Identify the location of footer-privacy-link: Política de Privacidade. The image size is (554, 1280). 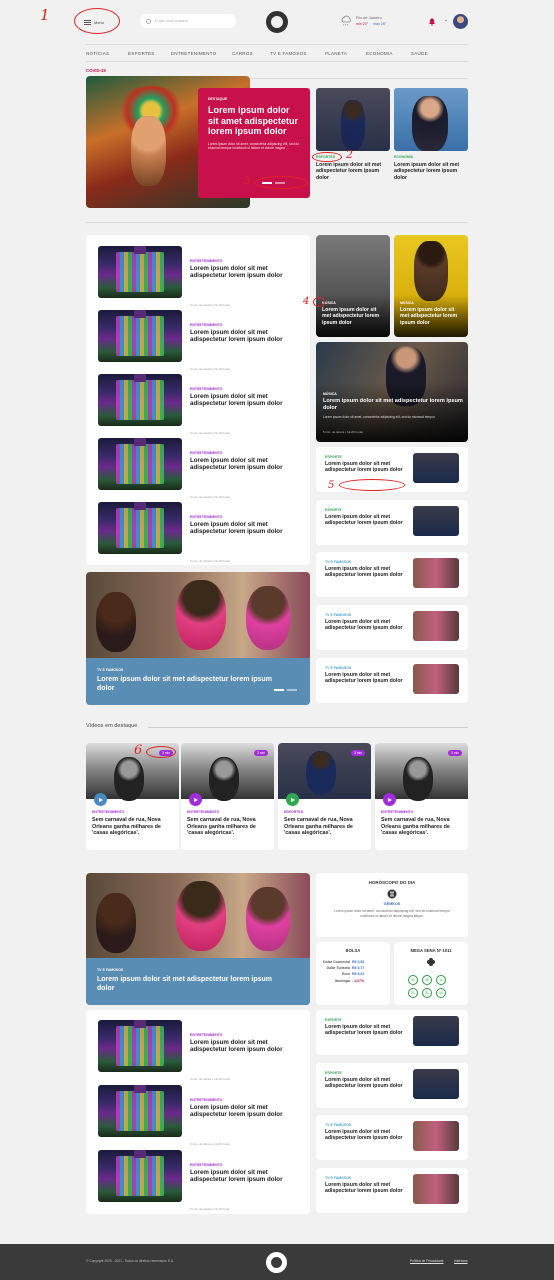
(427, 1261).